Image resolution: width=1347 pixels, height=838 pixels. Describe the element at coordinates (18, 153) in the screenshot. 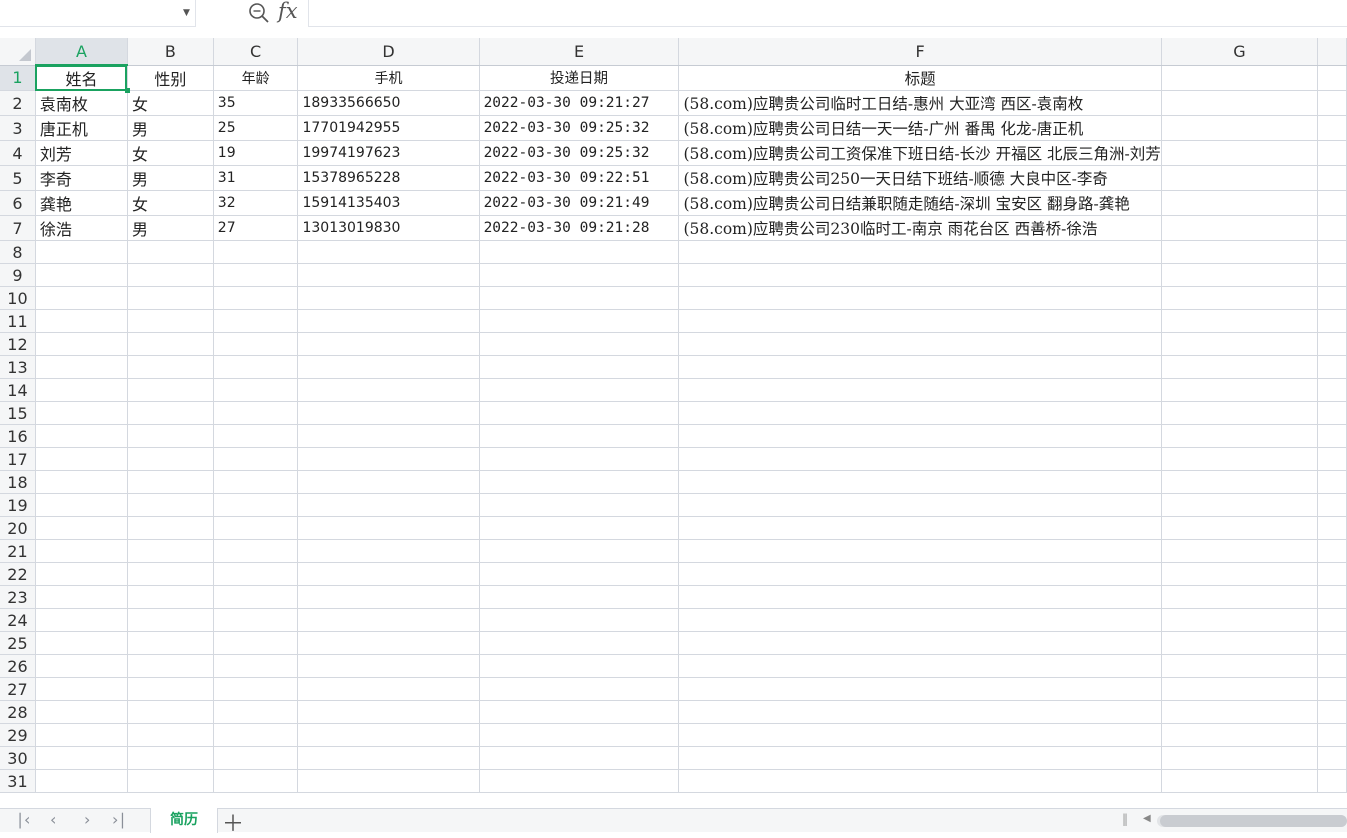

I see `row-header: 4` at that location.